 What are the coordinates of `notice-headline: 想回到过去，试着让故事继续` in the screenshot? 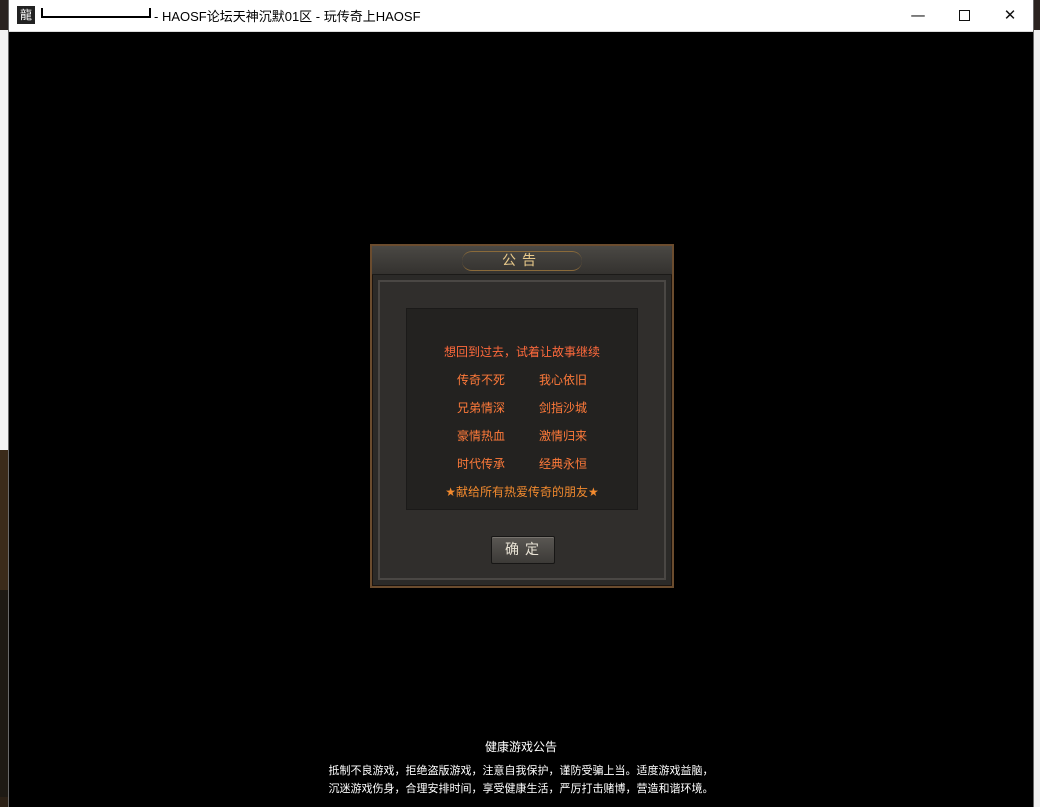 It's located at (521, 352).